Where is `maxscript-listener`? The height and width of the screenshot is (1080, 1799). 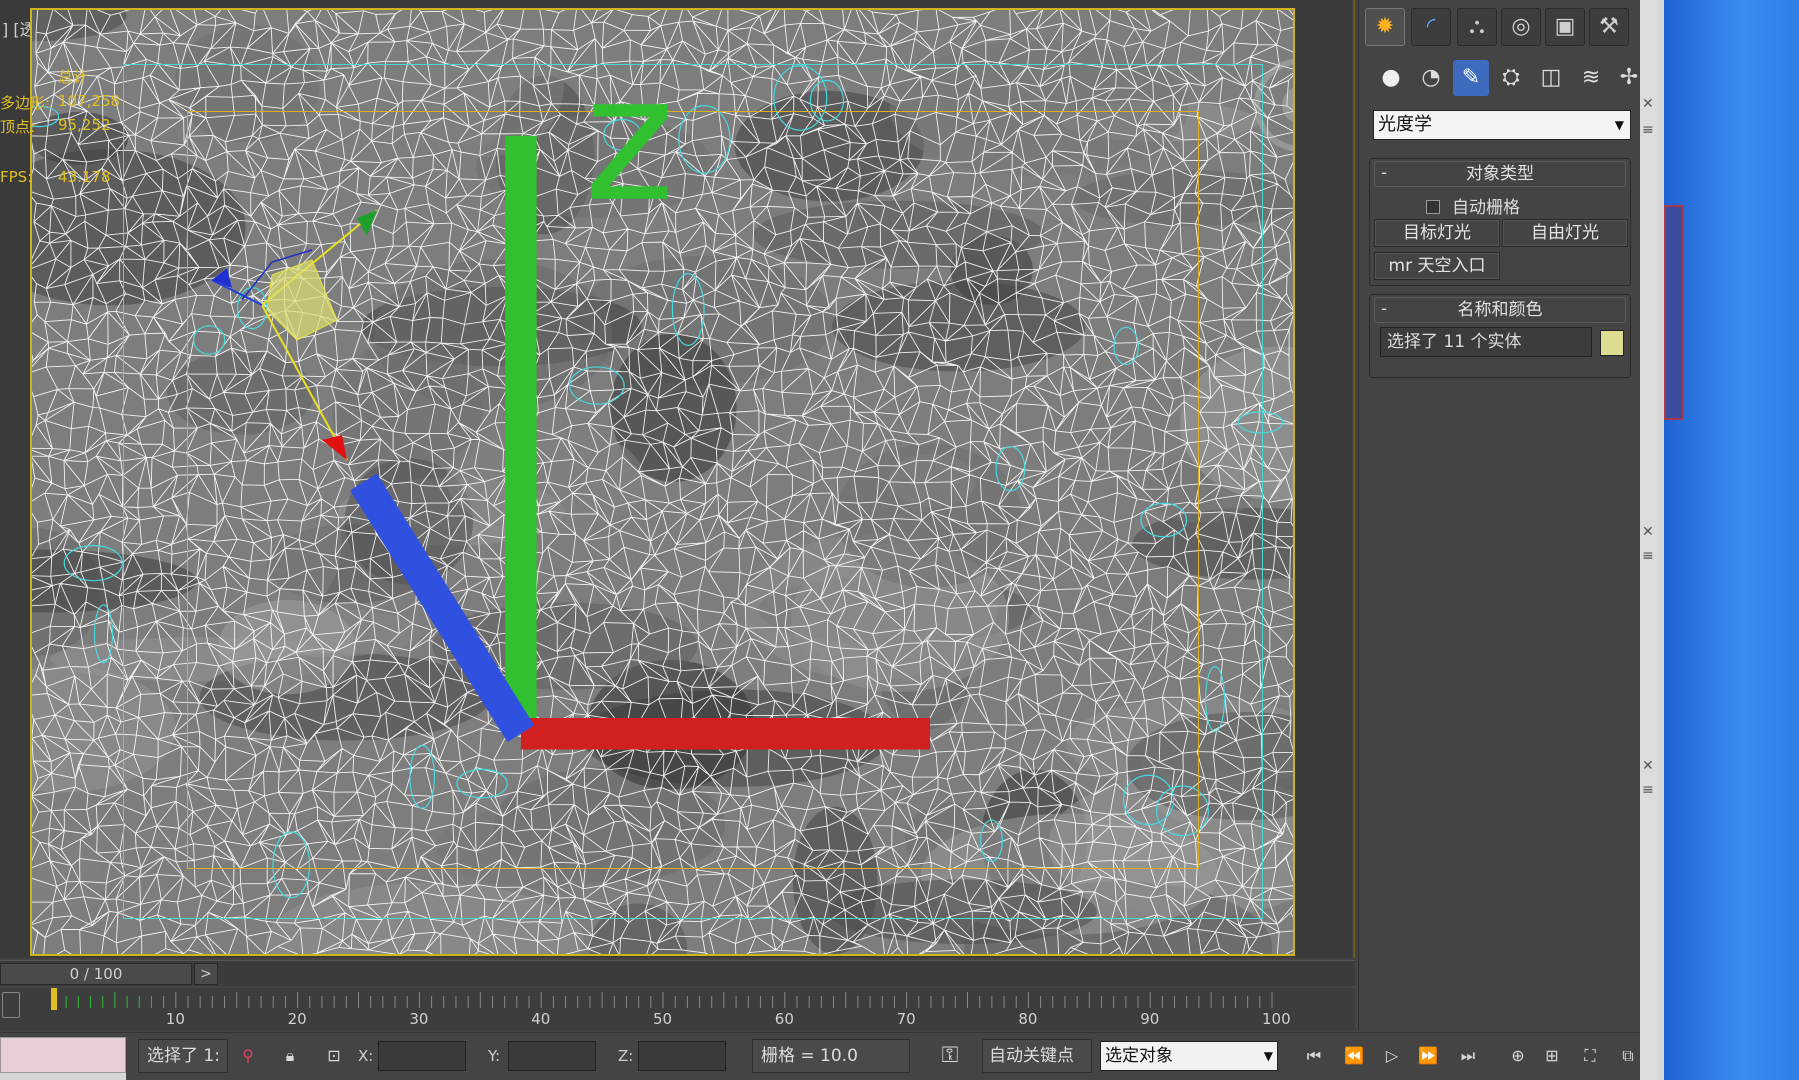 maxscript-listener is located at coordinates (63, 1055).